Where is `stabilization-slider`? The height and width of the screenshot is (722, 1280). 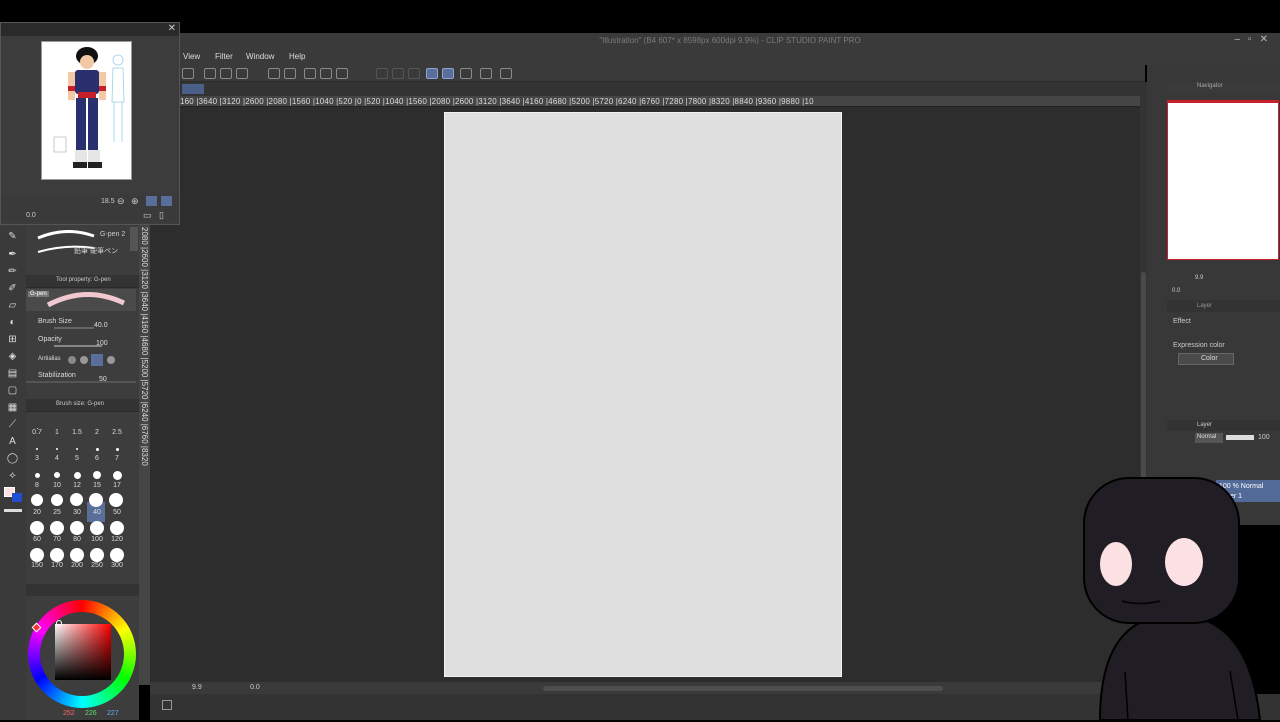 stabilization-slider is located at coordinates (81, 382).